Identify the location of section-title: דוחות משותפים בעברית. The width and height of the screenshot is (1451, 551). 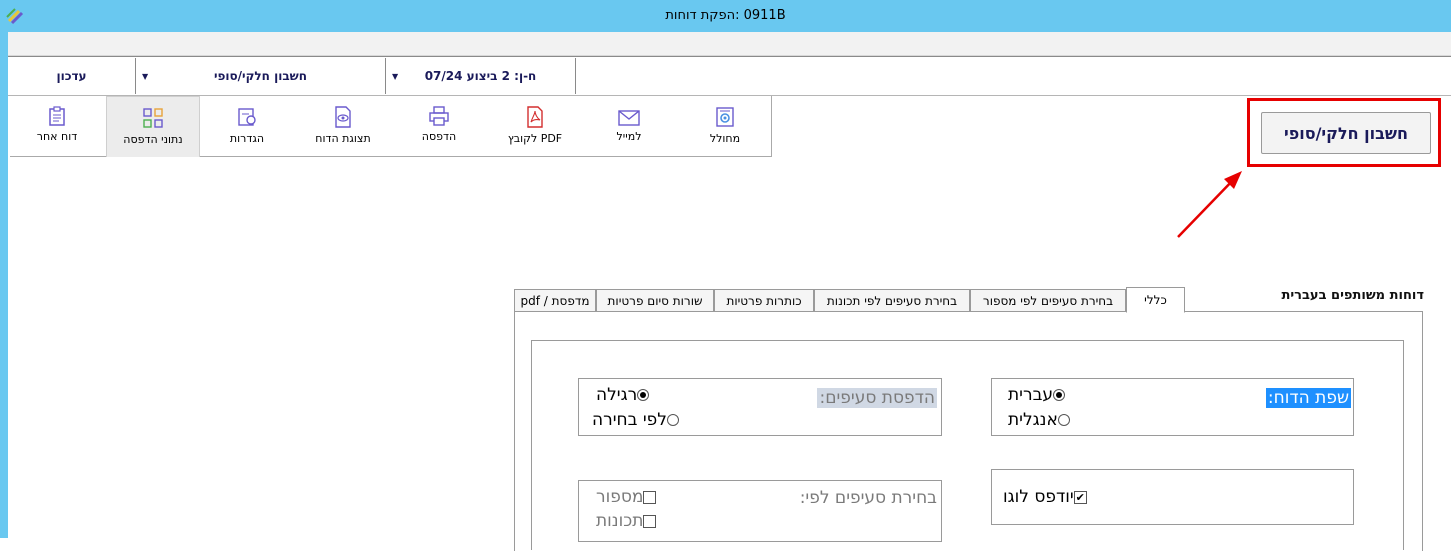
(1352, 295).